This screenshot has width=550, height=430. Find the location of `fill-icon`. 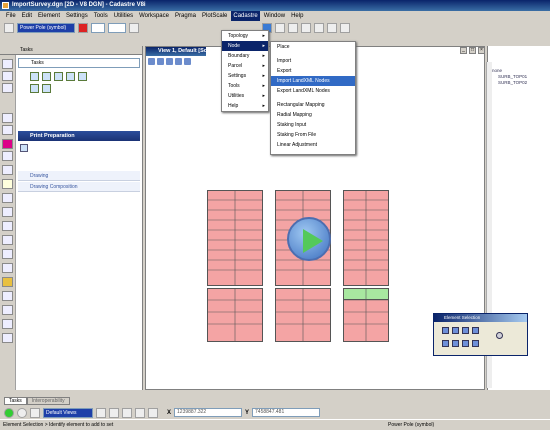

fill-icon is located at coordinates (7, 144).